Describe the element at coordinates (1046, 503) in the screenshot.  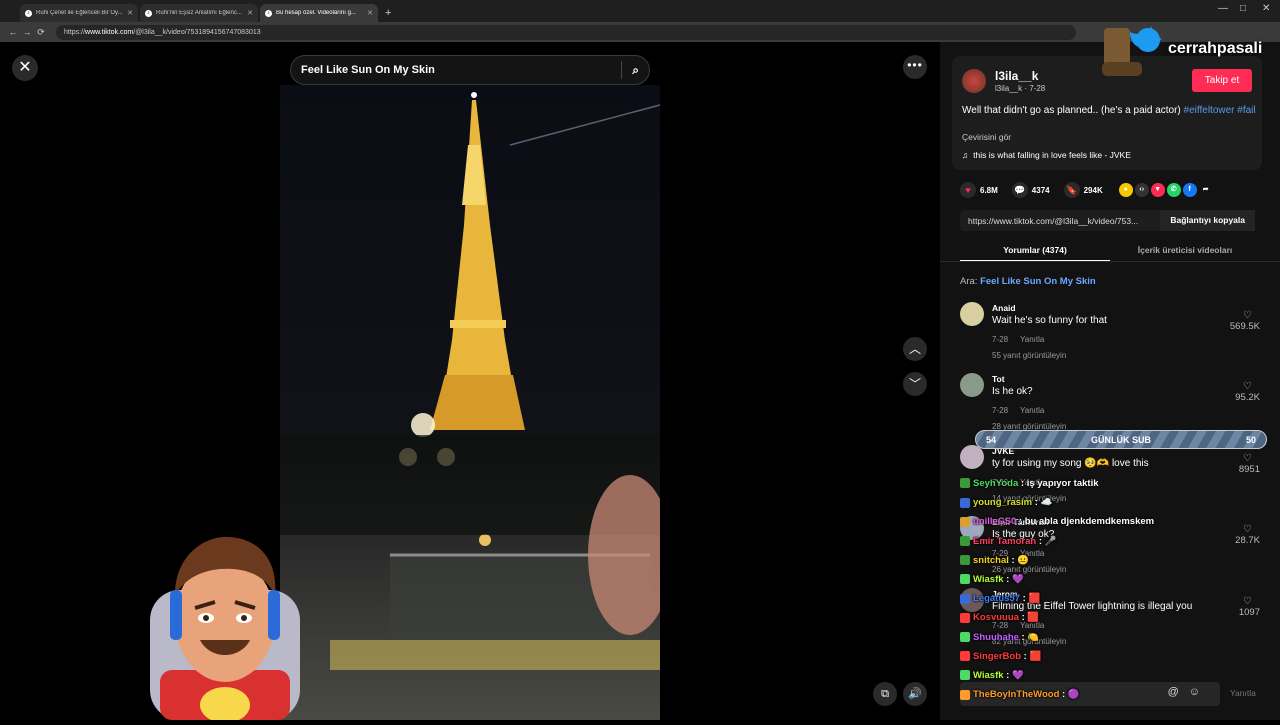
I see `chat-text: ☁️` at that location.